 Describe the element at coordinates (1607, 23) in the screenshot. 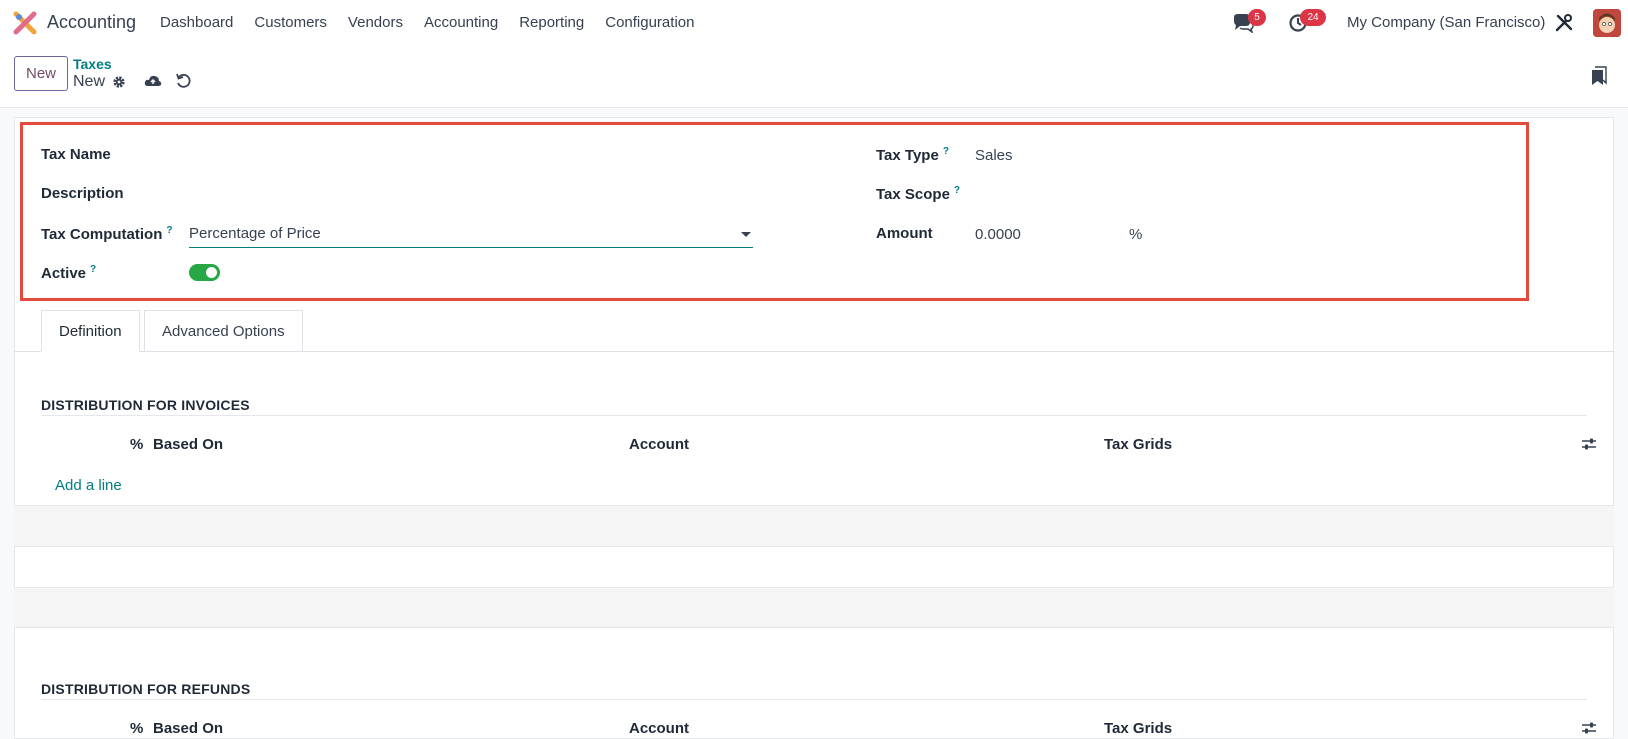

I see `user-avatar` at that location.